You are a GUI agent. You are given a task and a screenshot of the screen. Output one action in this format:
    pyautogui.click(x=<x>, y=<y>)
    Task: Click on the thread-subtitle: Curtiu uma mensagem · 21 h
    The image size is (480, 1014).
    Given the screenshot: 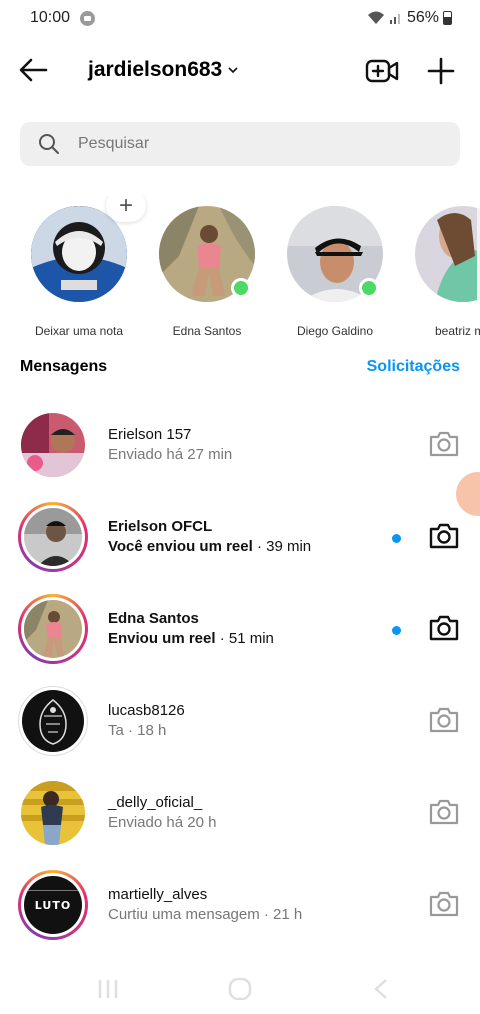 What is the action you would take?
    pyautogui.click(x=205, y=914)
    